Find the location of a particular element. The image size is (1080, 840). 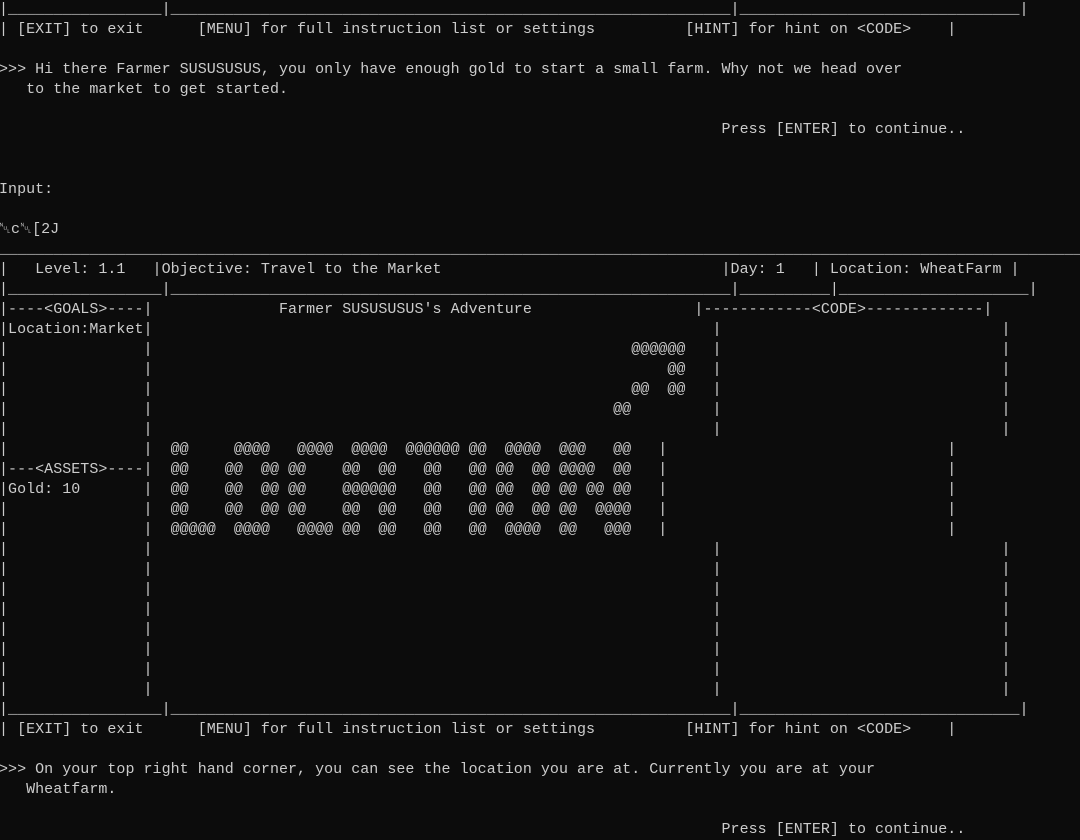

terminal-line: | | @@ @@ | | is located at coordinates (505, 389).